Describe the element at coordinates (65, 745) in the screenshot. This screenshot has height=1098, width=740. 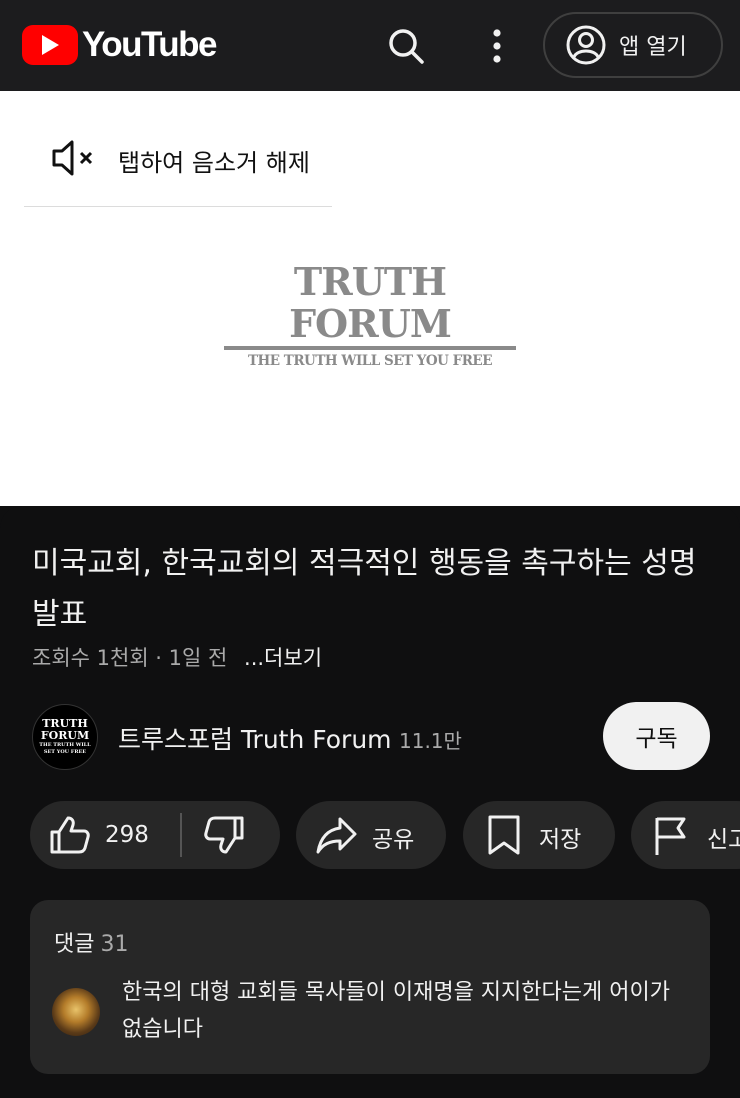
I see `avatar-text-line: THE TRUTH WILL` at that location.